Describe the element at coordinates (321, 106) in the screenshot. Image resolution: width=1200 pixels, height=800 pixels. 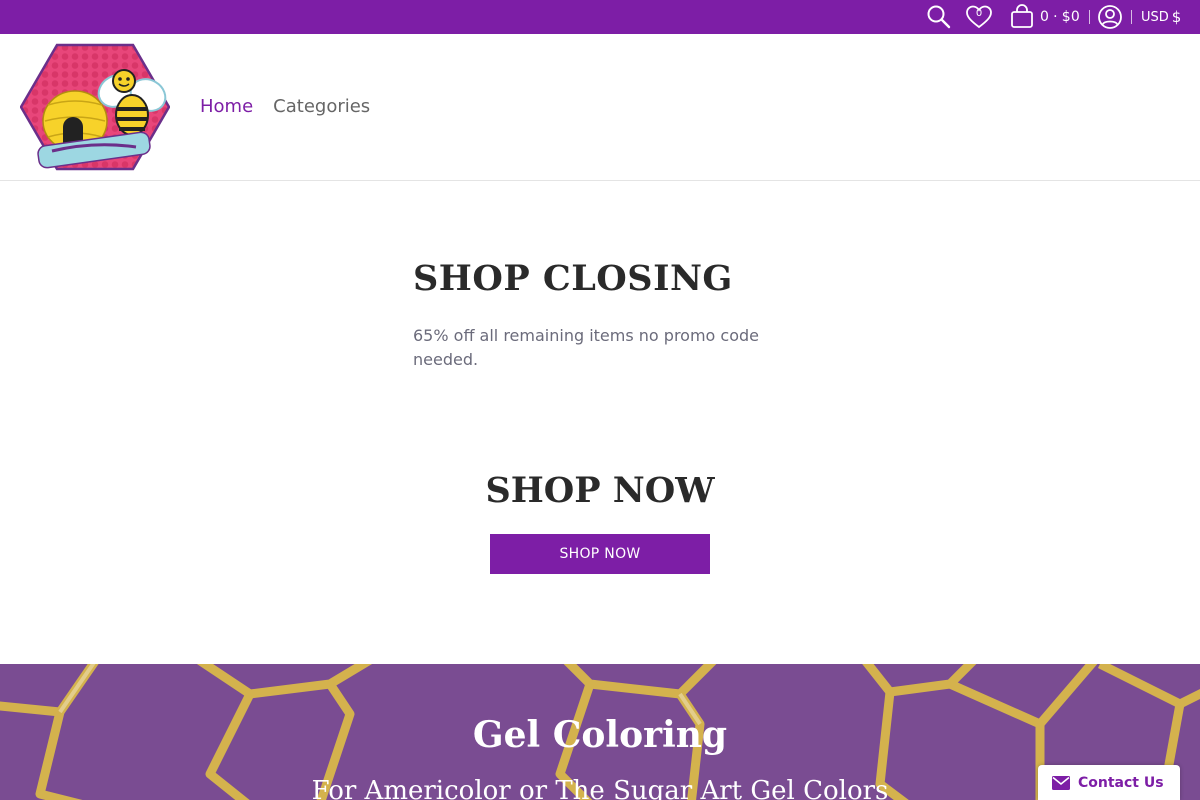
I see `nav-categories: Categories` at that location.